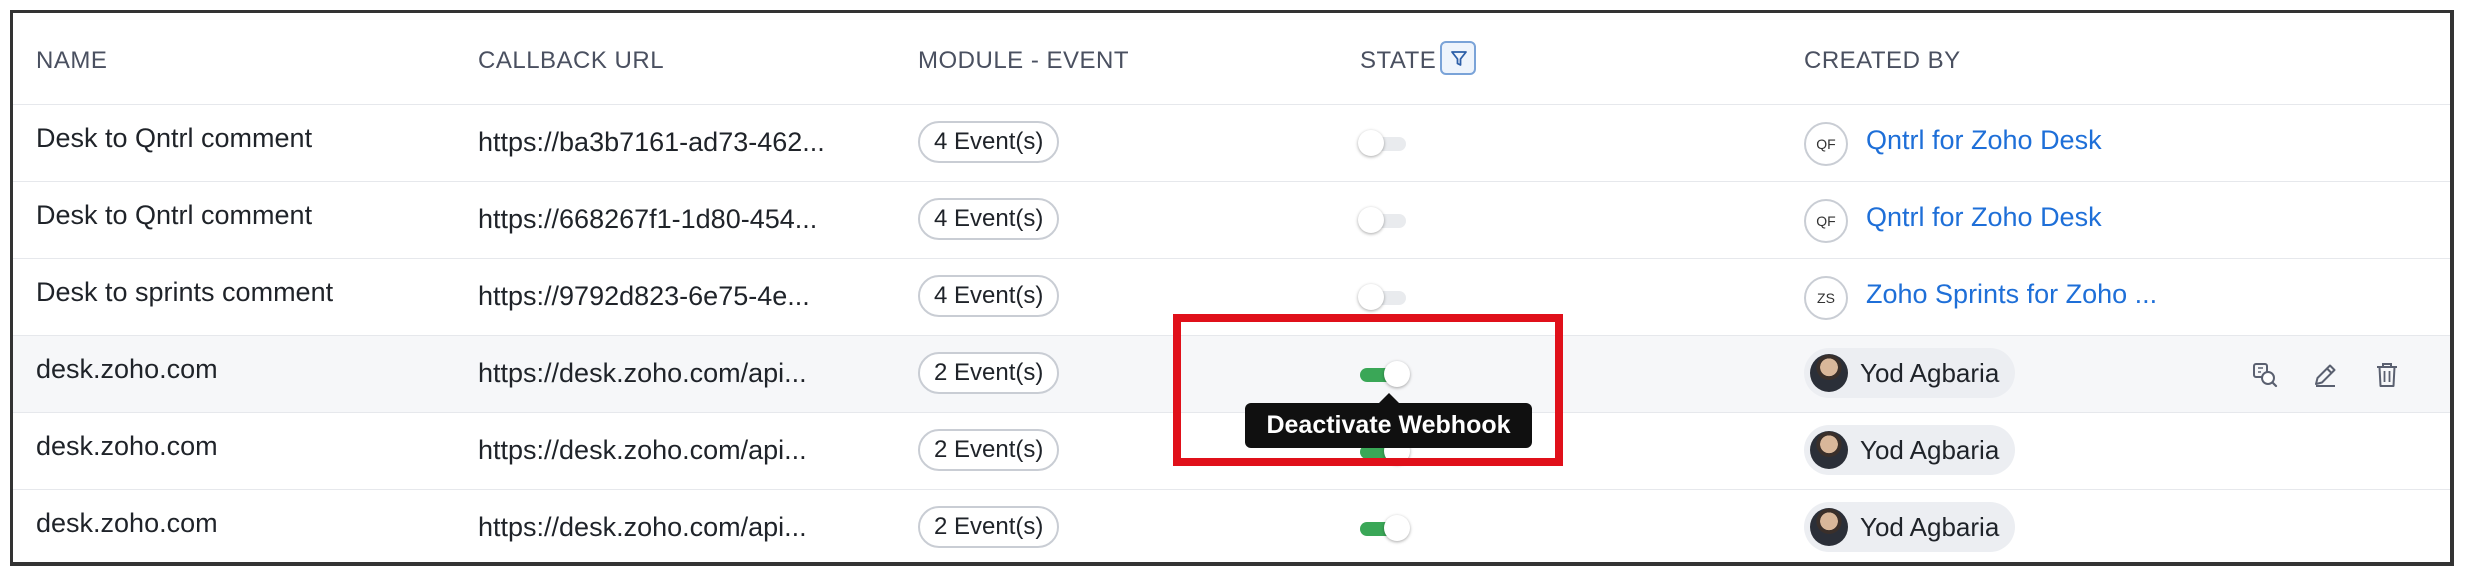  I want to click on test-webhook-icon, so click(2265, 375).